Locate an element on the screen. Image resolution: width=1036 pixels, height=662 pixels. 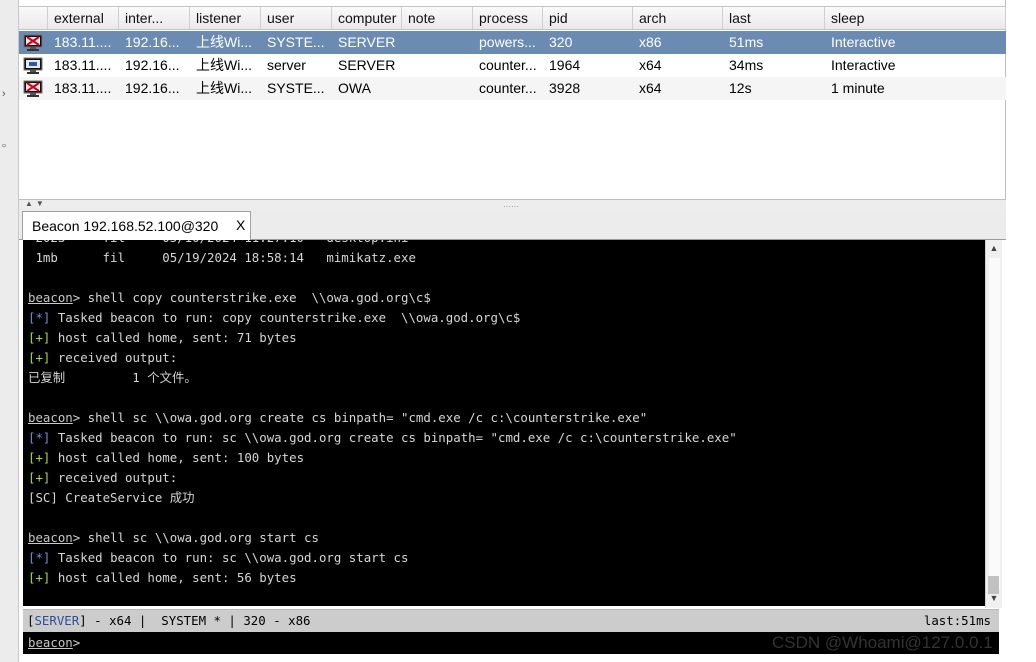
column-header-user: user is located at coordinates (296, 18).